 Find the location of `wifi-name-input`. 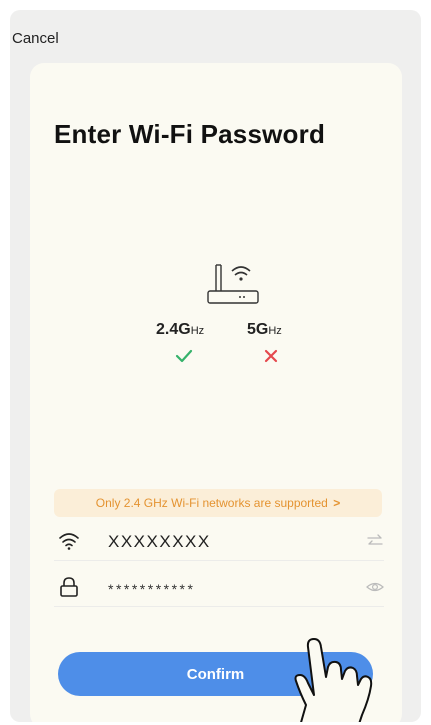

wifi-name-input is located at coordinates (223, 542).